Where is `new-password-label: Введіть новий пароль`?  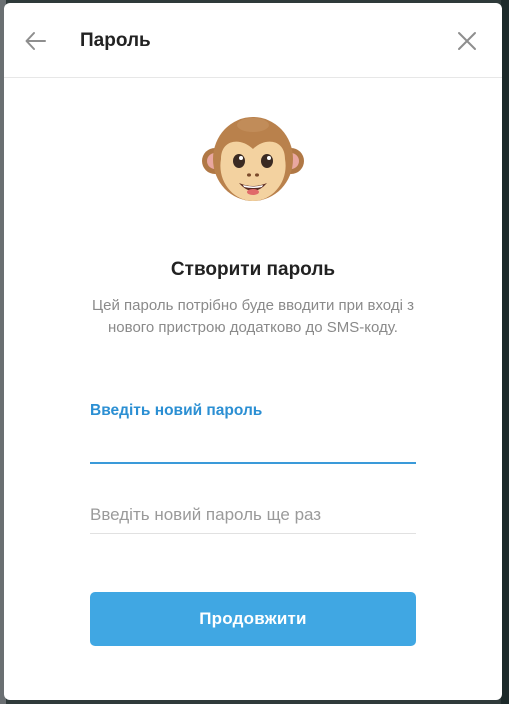 new-password-label: Введіть новий пароль is located at coordinates (176, 410).